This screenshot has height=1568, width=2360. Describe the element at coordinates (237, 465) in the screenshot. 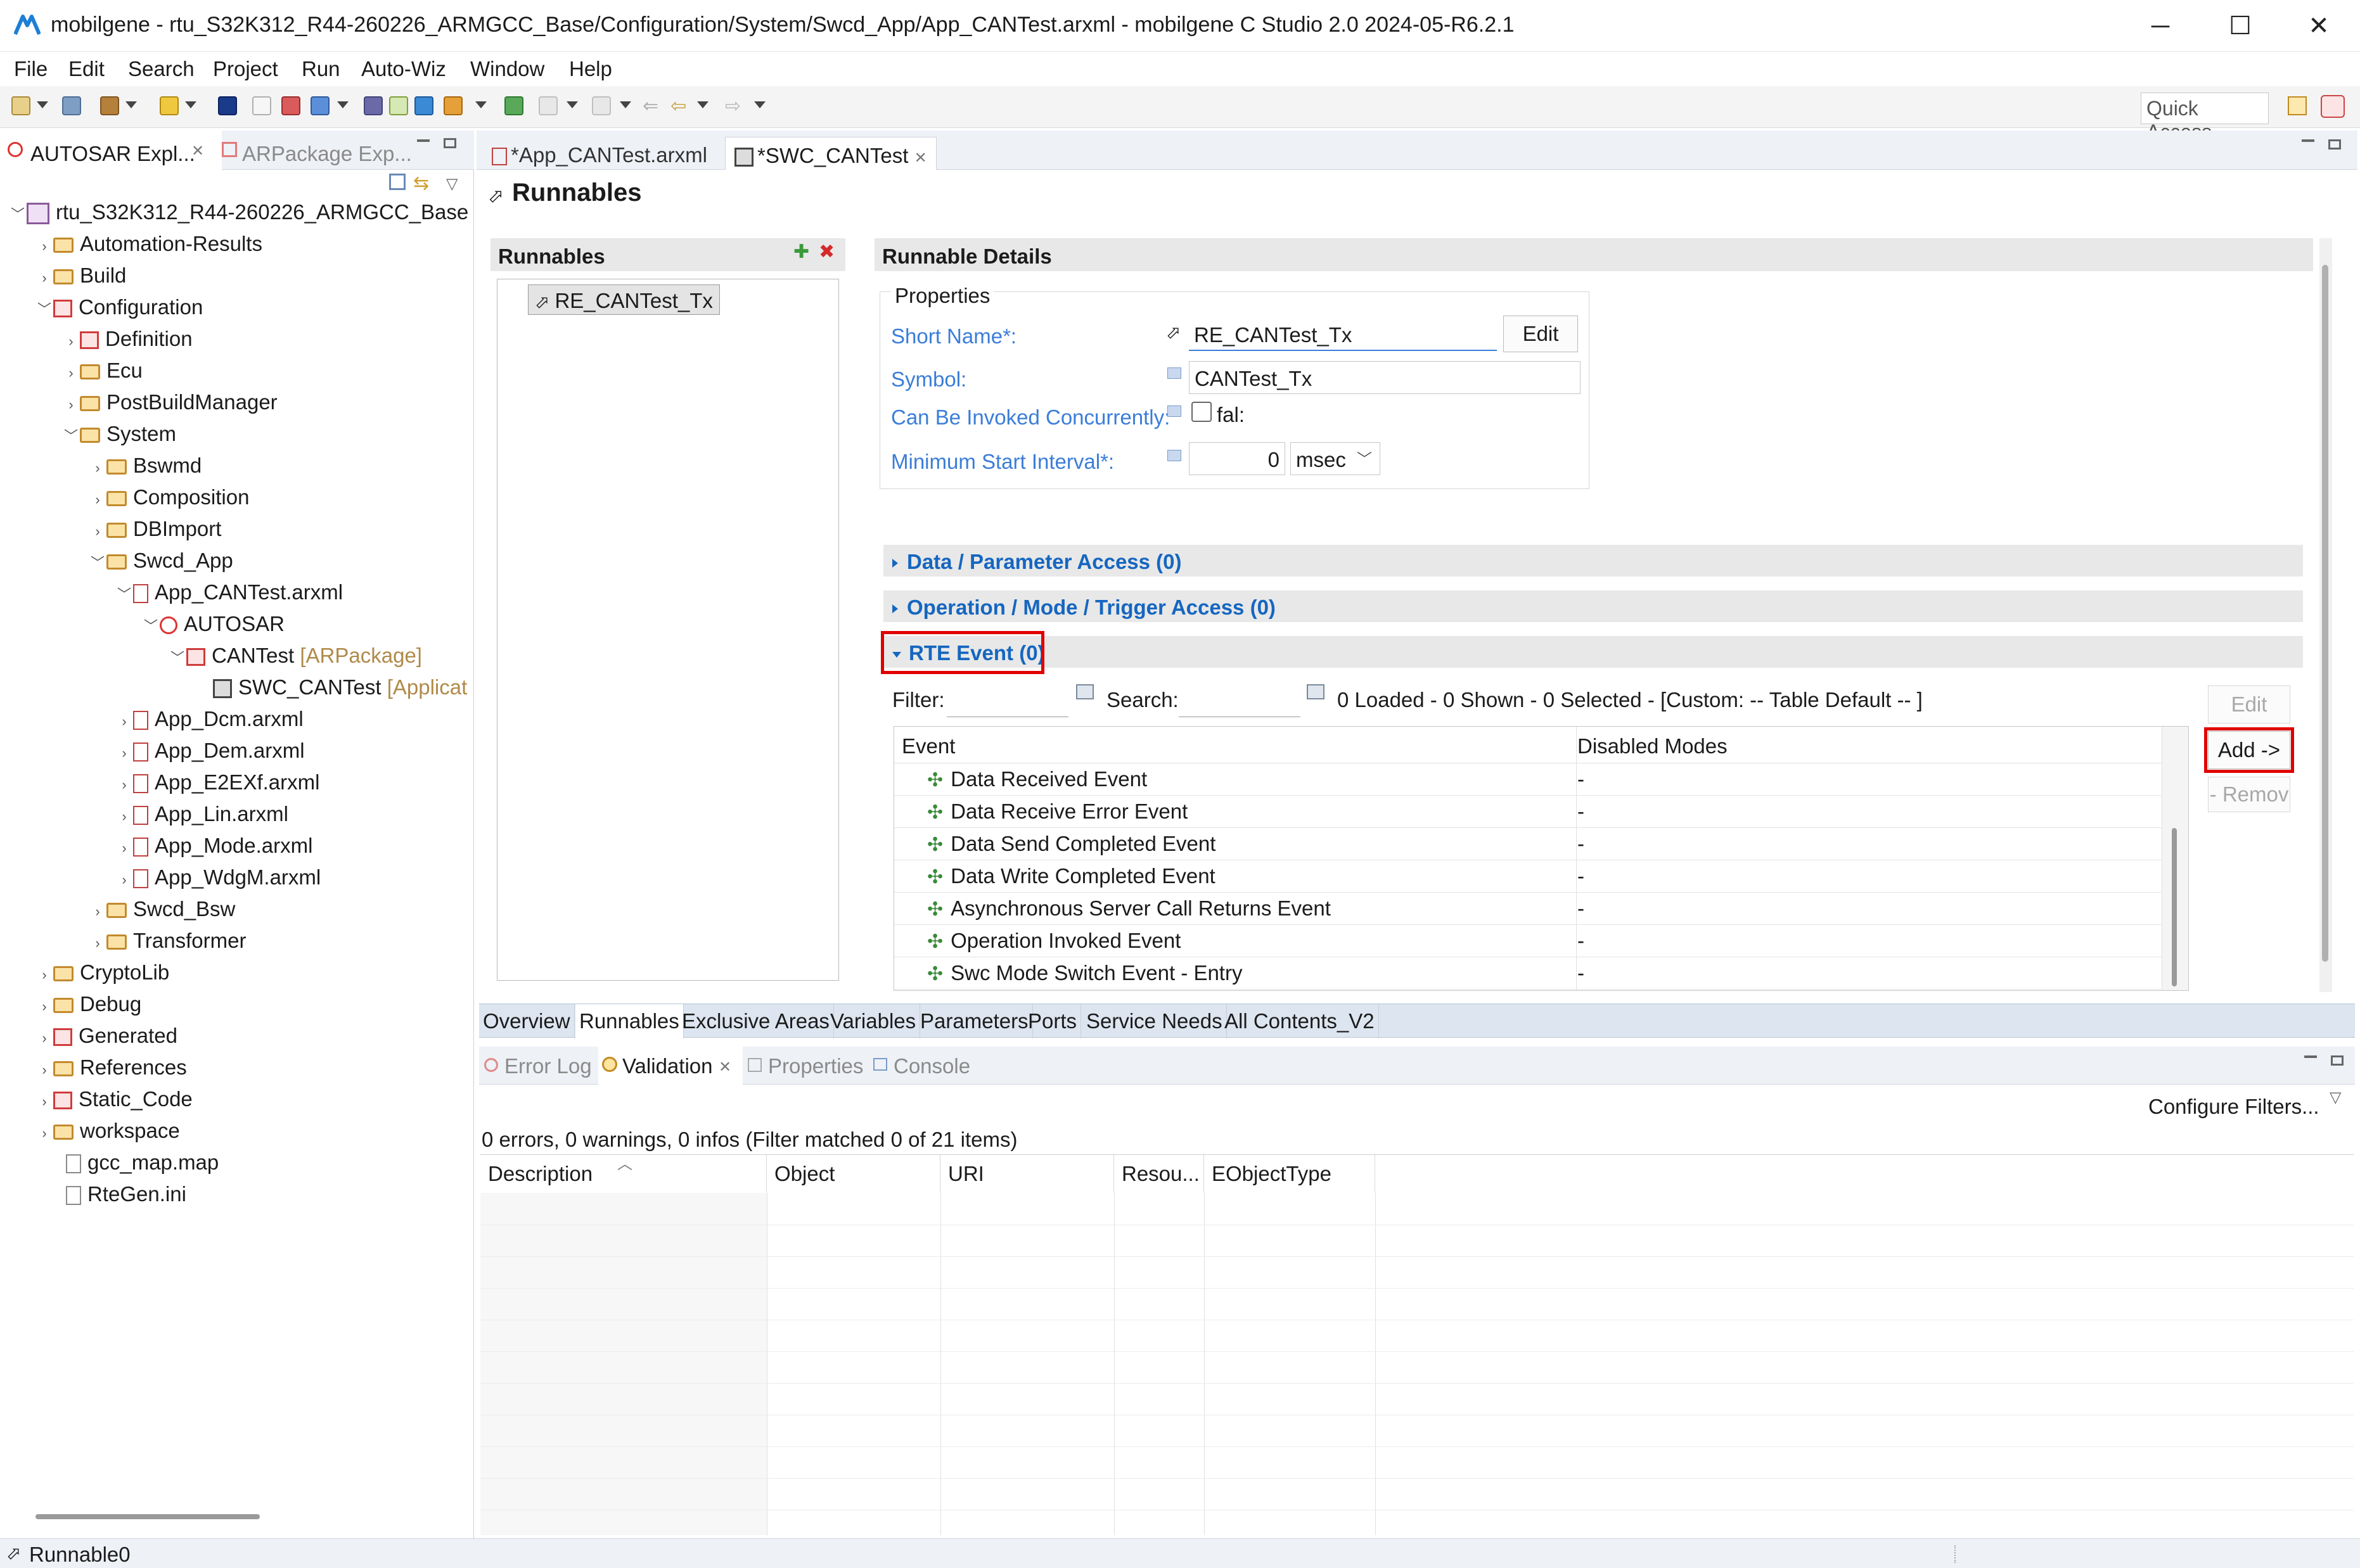

I see `tree-item-bswmd: › Bswmd` at that location.